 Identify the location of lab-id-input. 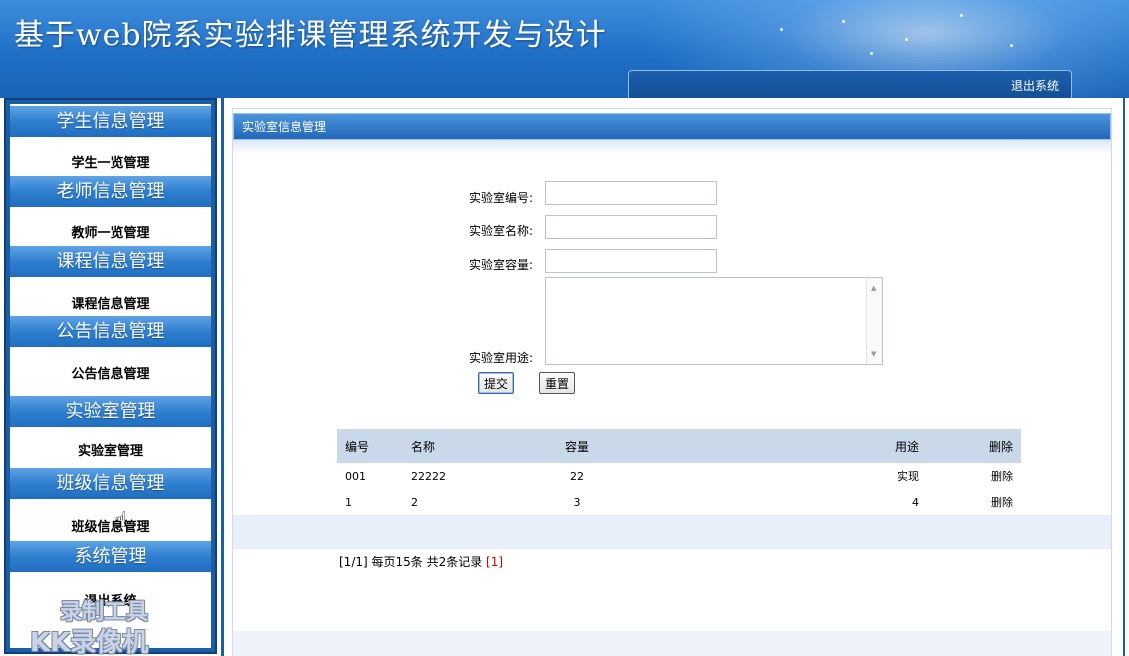
(631, 193).